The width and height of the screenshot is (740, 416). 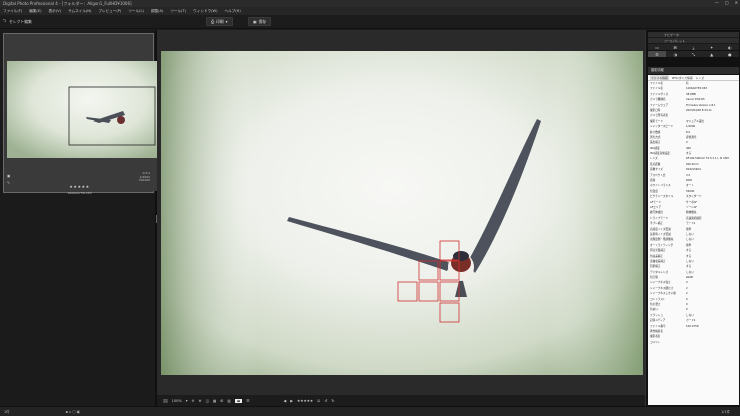 I want to click on subtab-lens: レンズ, so click(x=700, y=77).